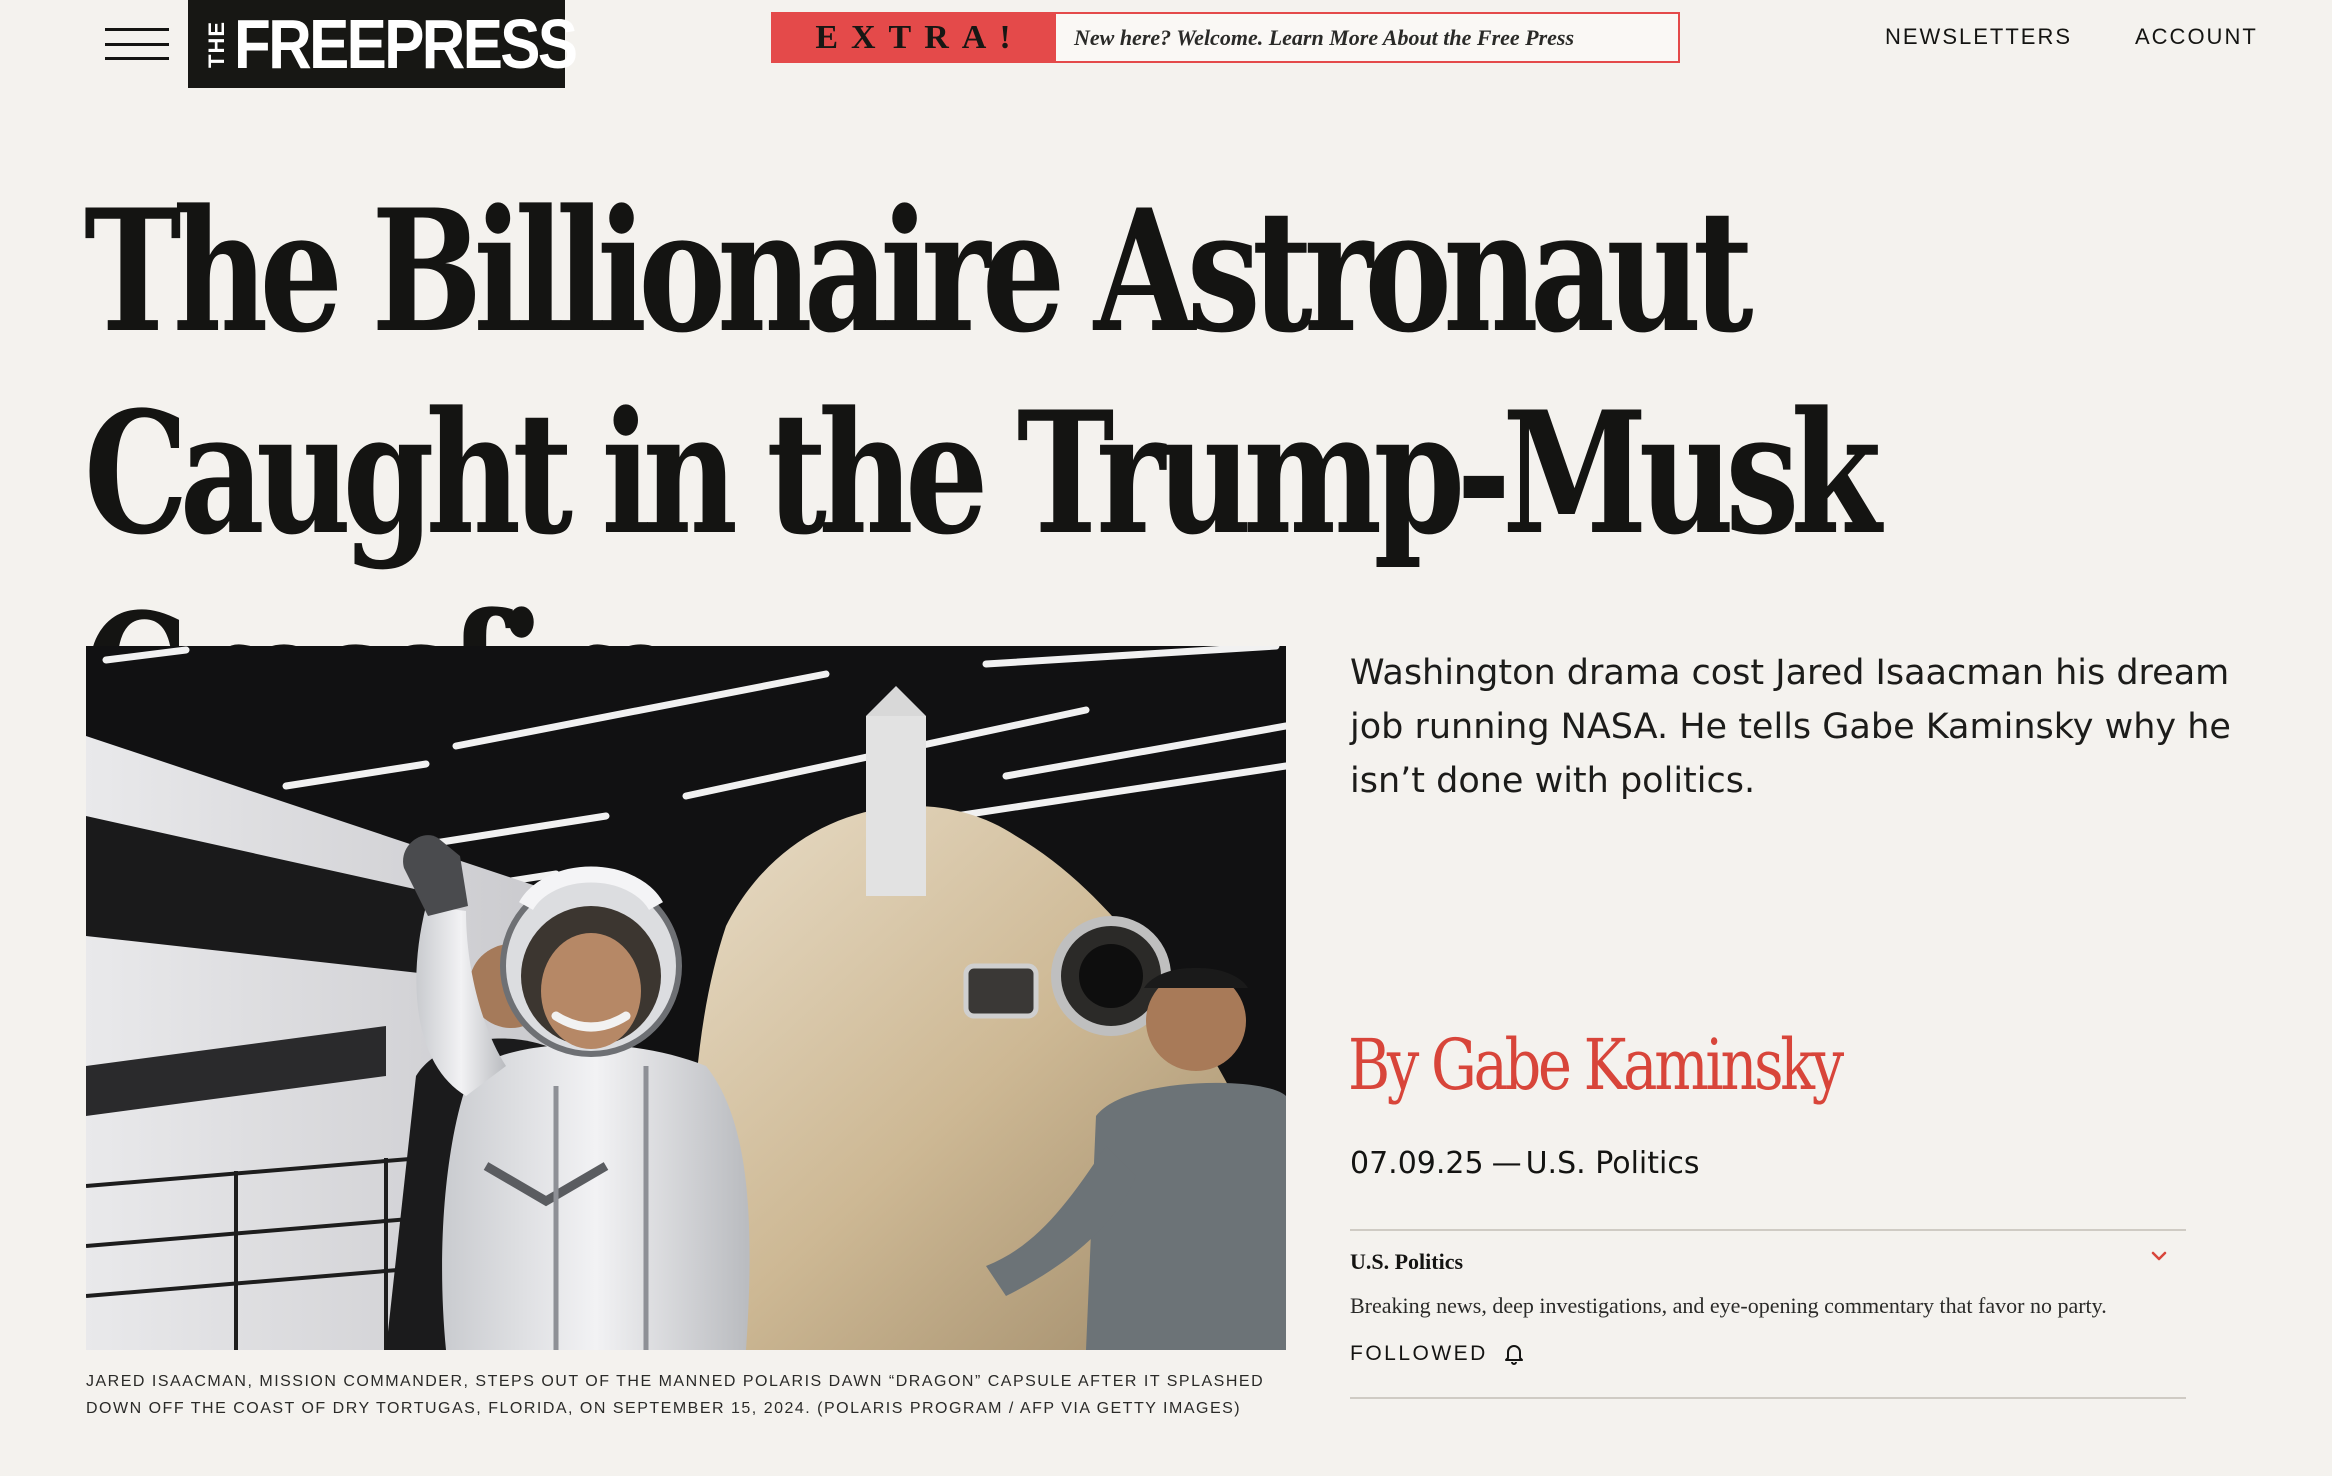  I want to click on topic-title: U.S. Politics, so click(1406, 1262).